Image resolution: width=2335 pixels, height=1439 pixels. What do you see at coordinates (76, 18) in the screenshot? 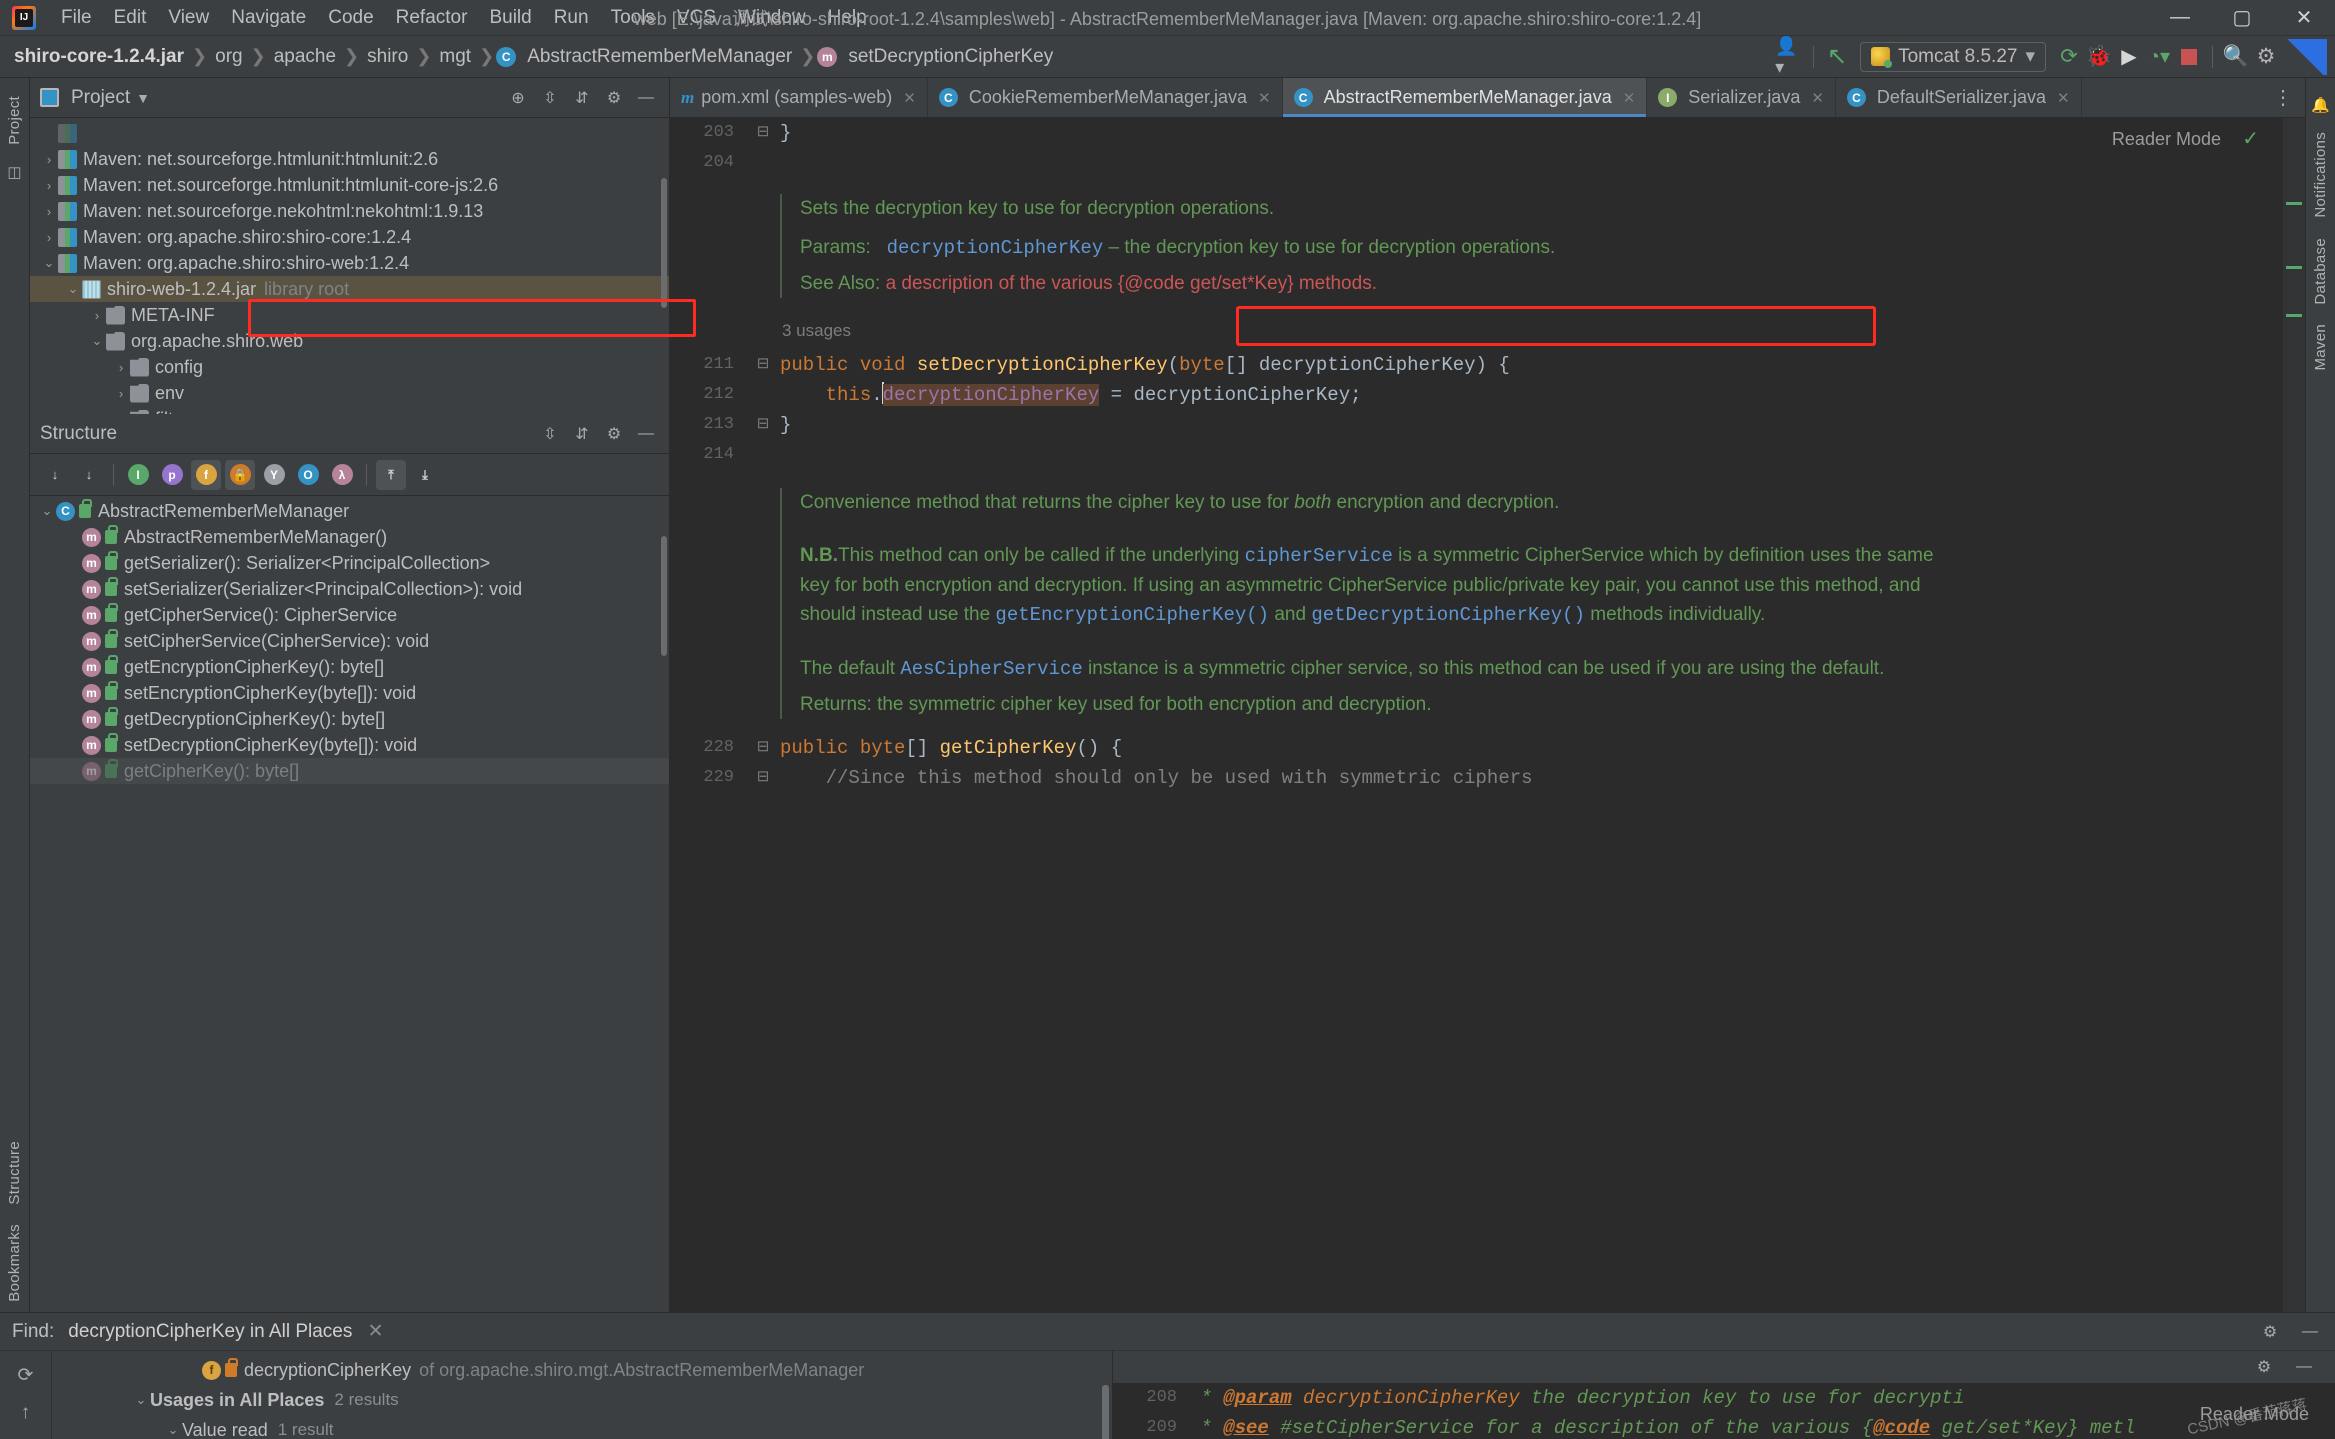
I see `menu-file: File` at bounding box center [76, 18].